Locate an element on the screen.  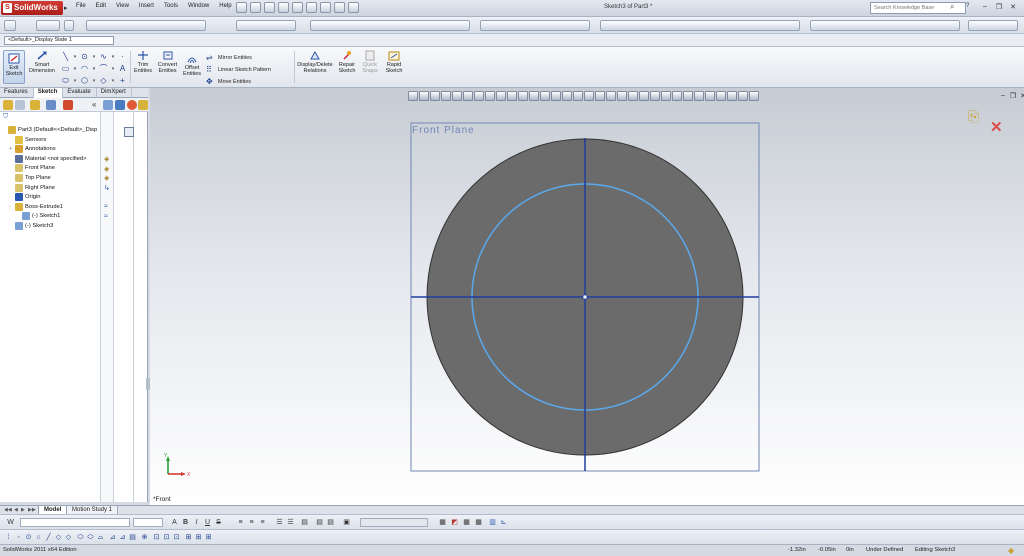
sketch-visibility-icon: ≈ is located at coordinates (108, 207).